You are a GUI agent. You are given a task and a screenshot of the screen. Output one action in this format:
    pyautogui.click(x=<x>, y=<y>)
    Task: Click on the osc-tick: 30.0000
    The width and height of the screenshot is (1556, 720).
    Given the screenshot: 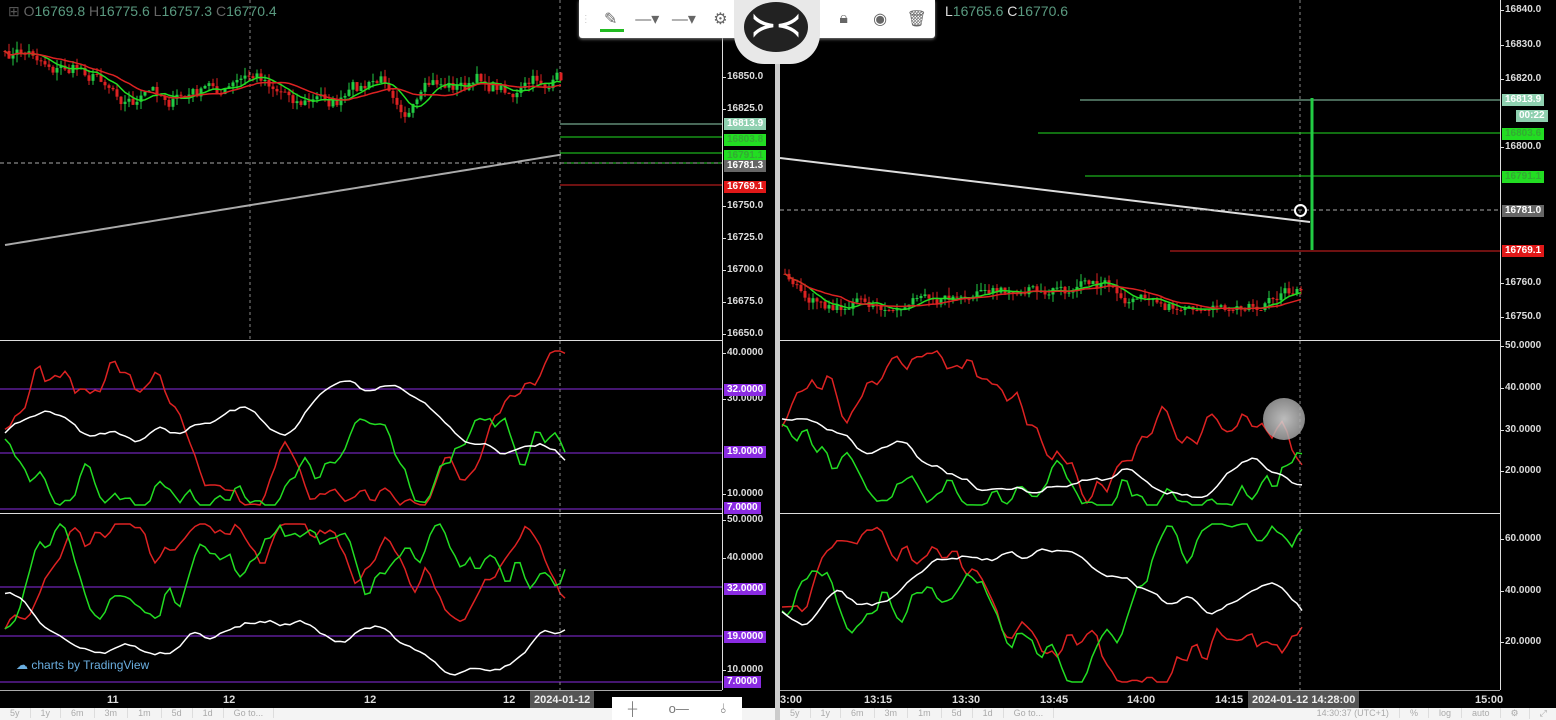 What is the action you would take?
    pyautogui.click(x=1521, y=429)
    